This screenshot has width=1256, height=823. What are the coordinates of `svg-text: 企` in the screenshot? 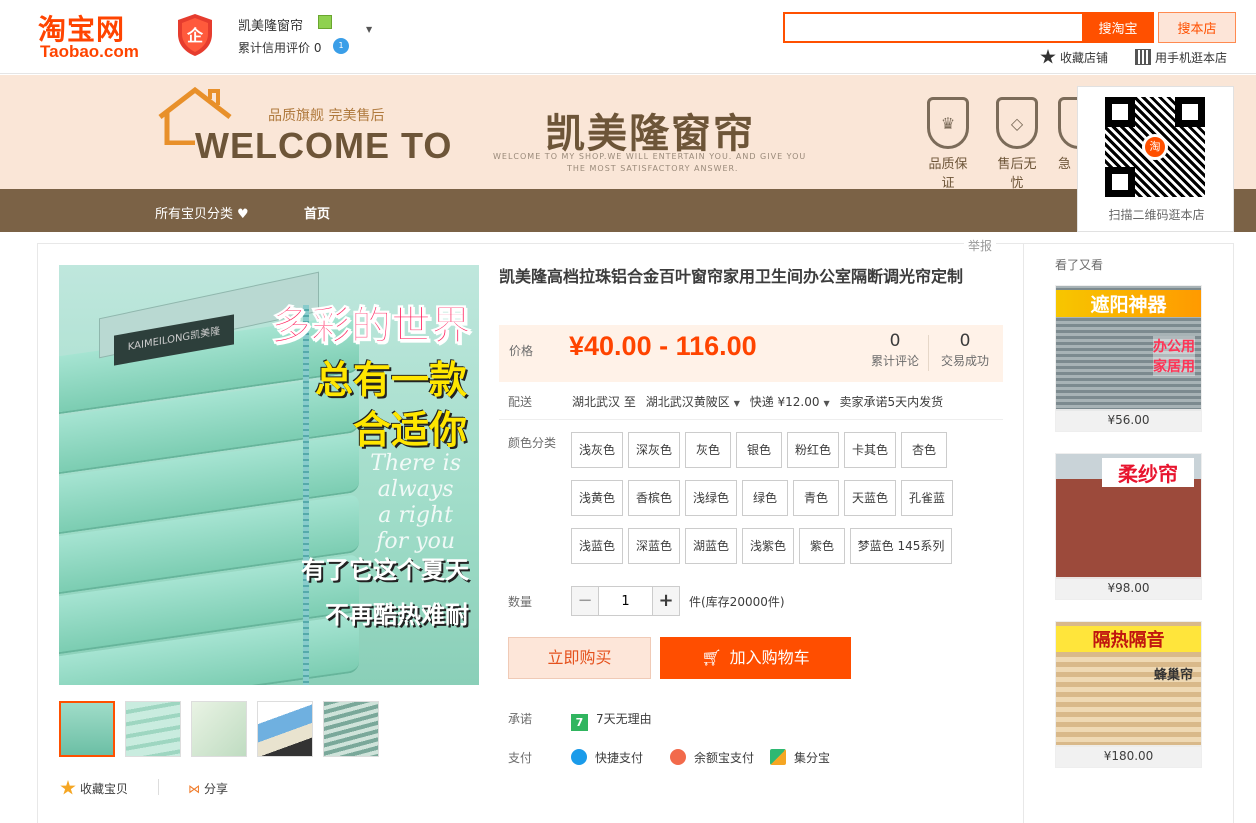 It's located at (195, 35).